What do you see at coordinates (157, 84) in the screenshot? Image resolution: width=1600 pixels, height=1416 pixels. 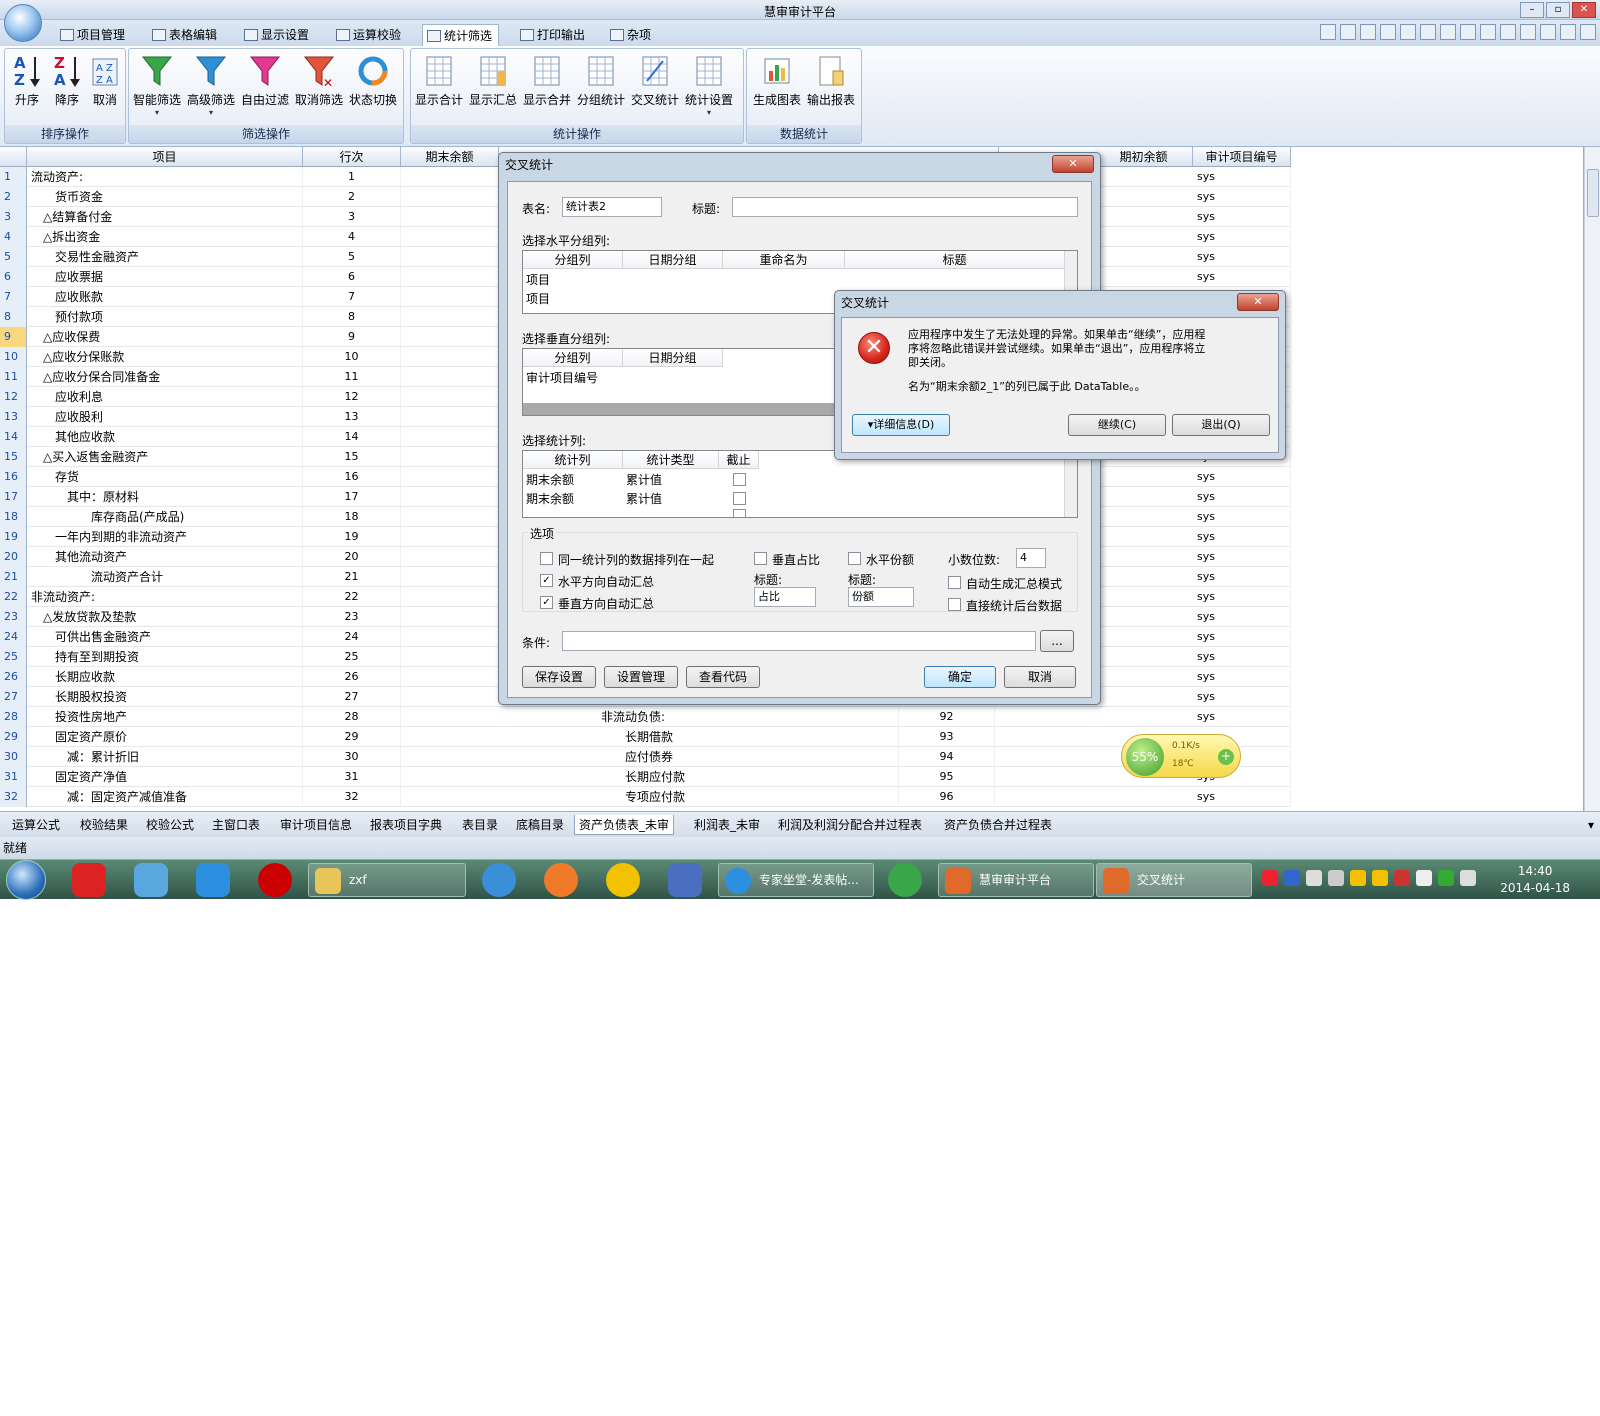 I see `smart-filter-button: 智能筛选 ▾` at bounding box center [157, 84].